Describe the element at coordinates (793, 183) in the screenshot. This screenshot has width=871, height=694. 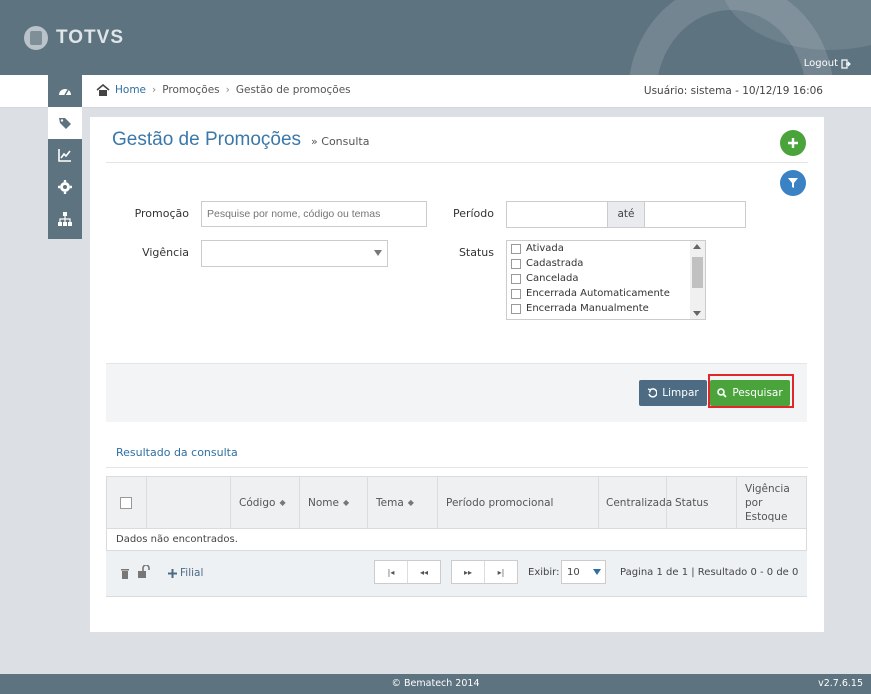
I see `filter-button` at that location.